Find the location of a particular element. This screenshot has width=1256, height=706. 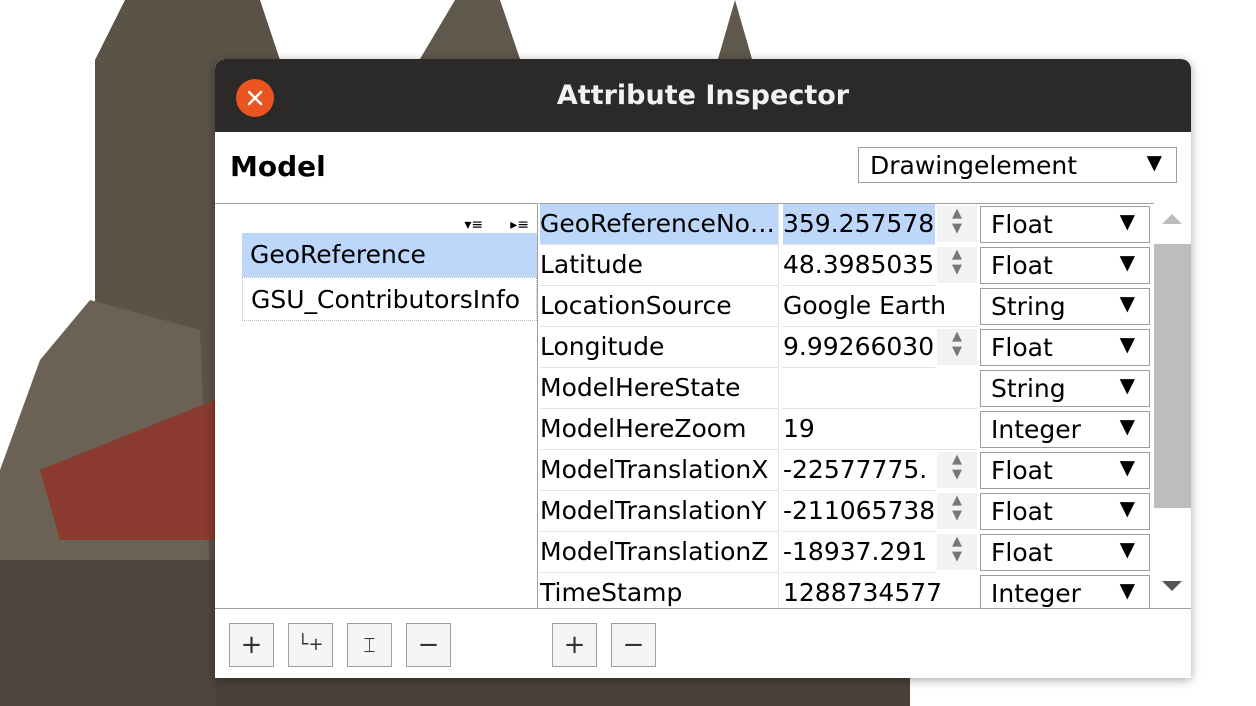

table-row: ModelTranslationZ -18937.291 ▲ ▼ Float ▼ is located at coordinates (846, 552).